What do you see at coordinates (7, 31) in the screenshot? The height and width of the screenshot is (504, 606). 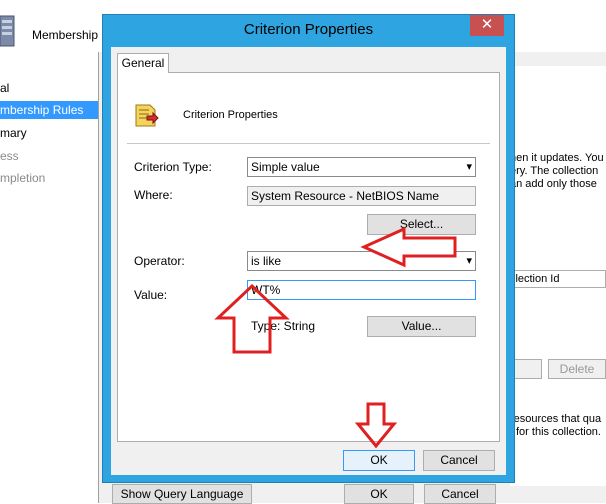 I see `server-icon` at bounding box center [7, 31].